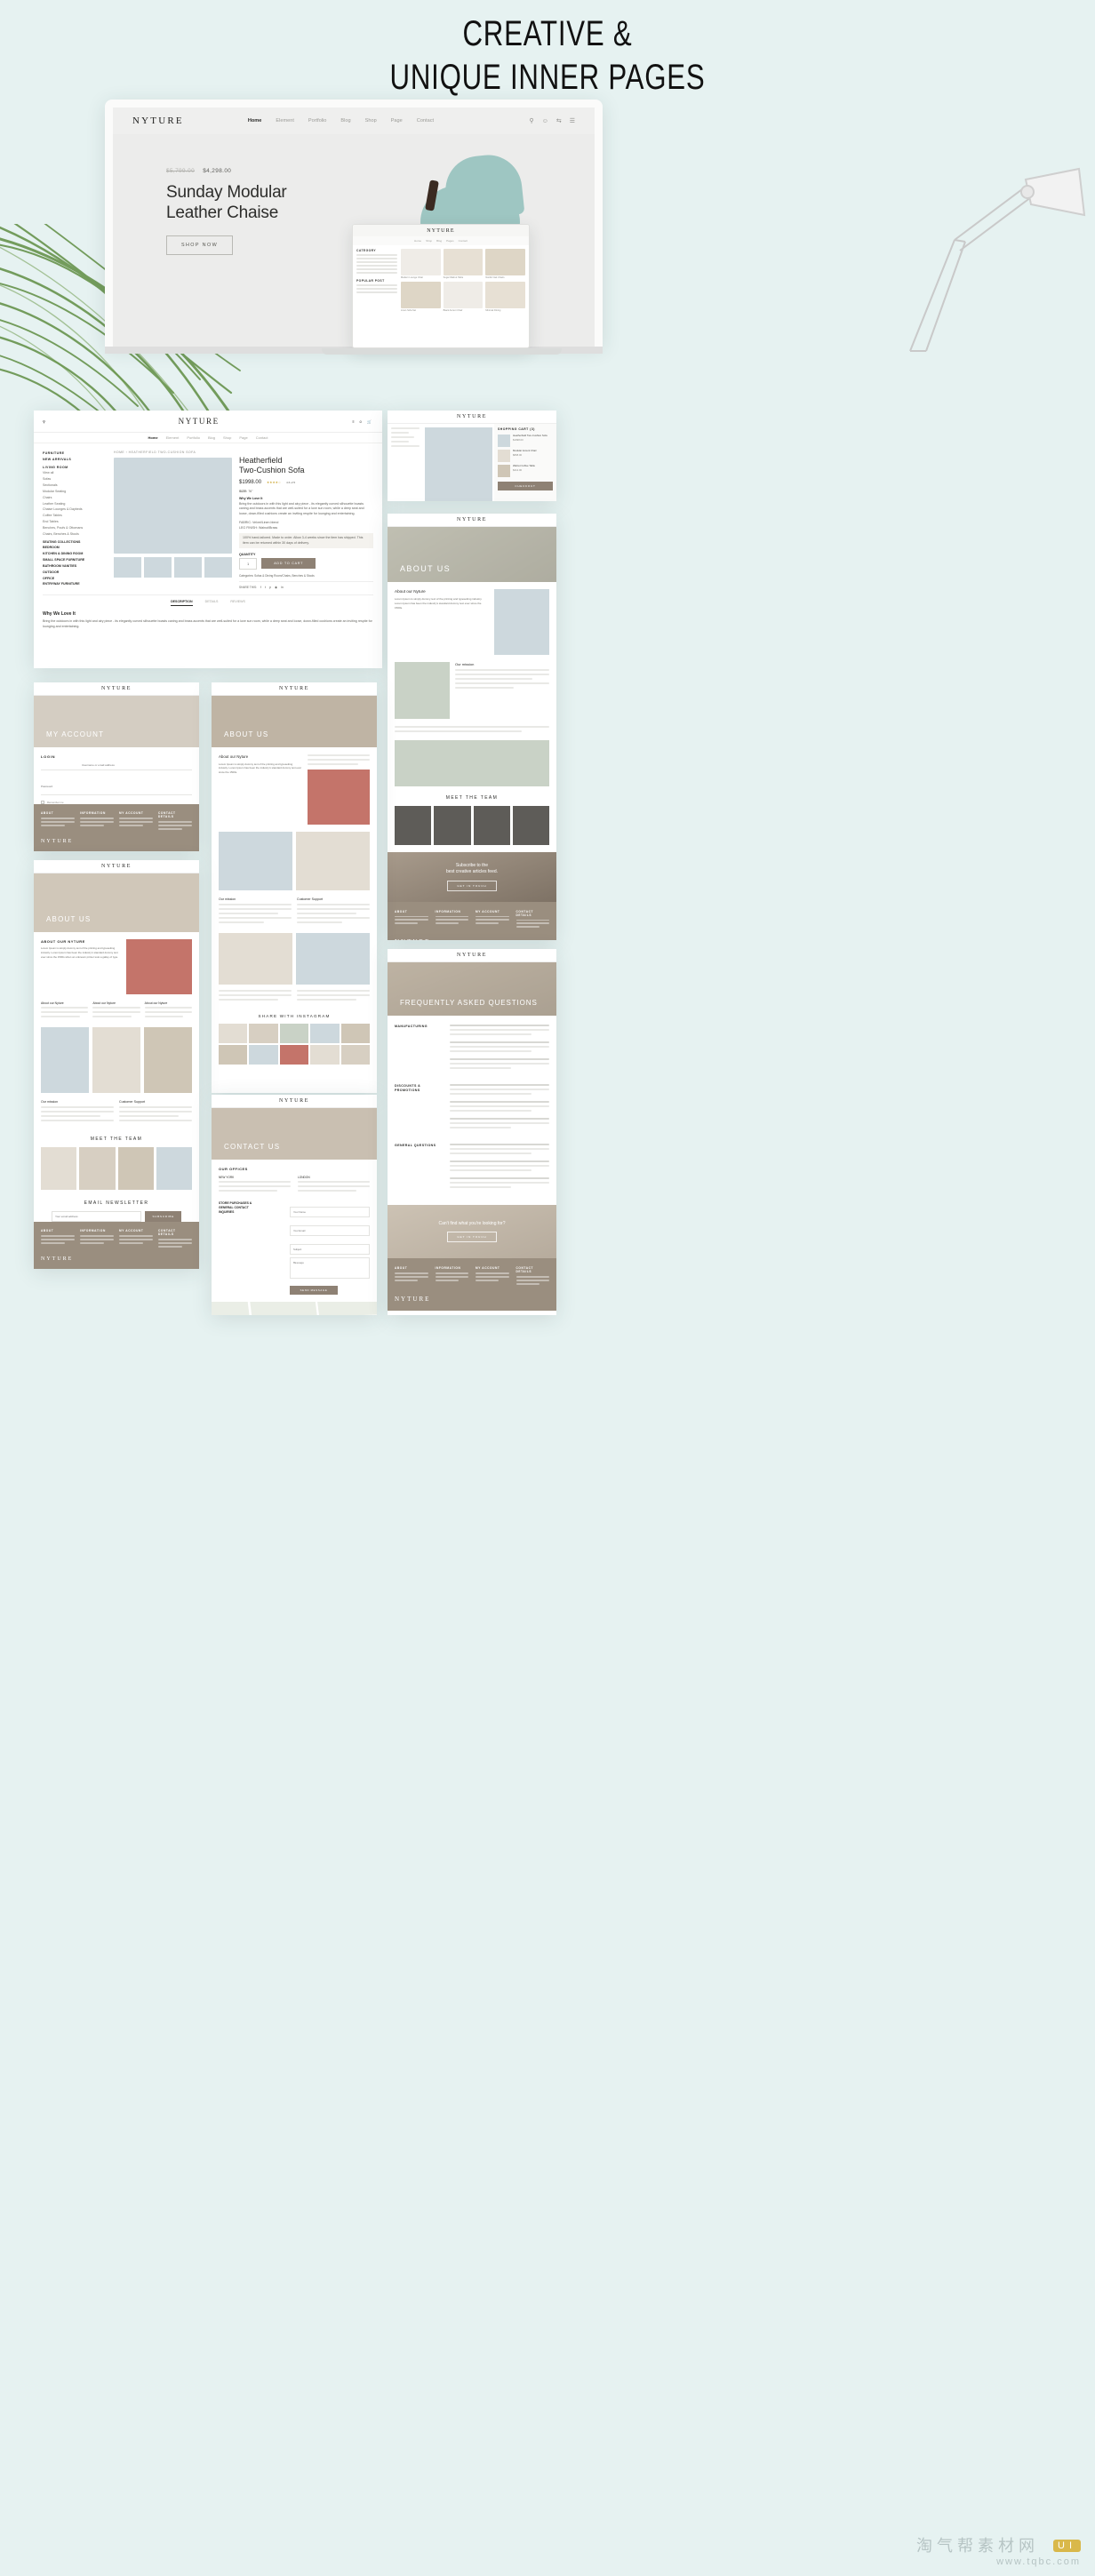  What do you see at coordinates (294, 1309) in the screenshot?
I see `map` at bounding box center [294, 1309].